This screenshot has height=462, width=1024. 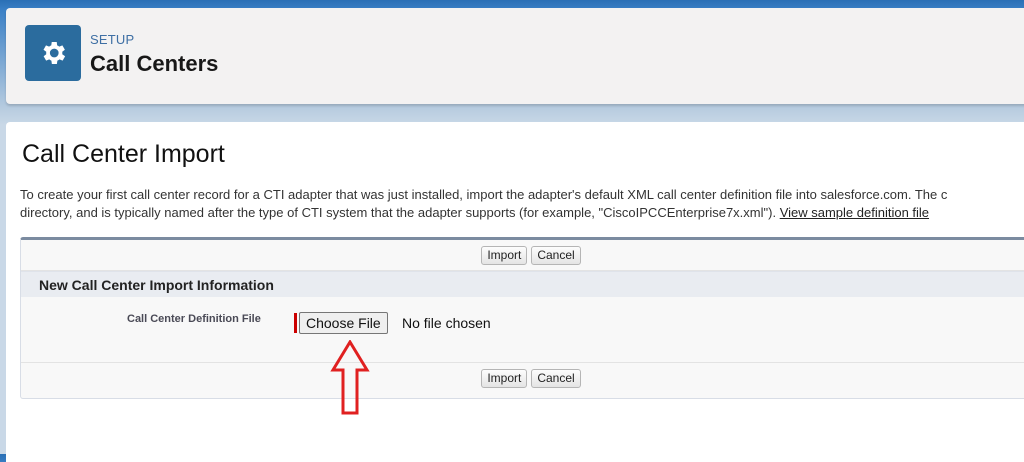 I want to click on section-header: New Call Center Import Information, so click(x=522, y=284).